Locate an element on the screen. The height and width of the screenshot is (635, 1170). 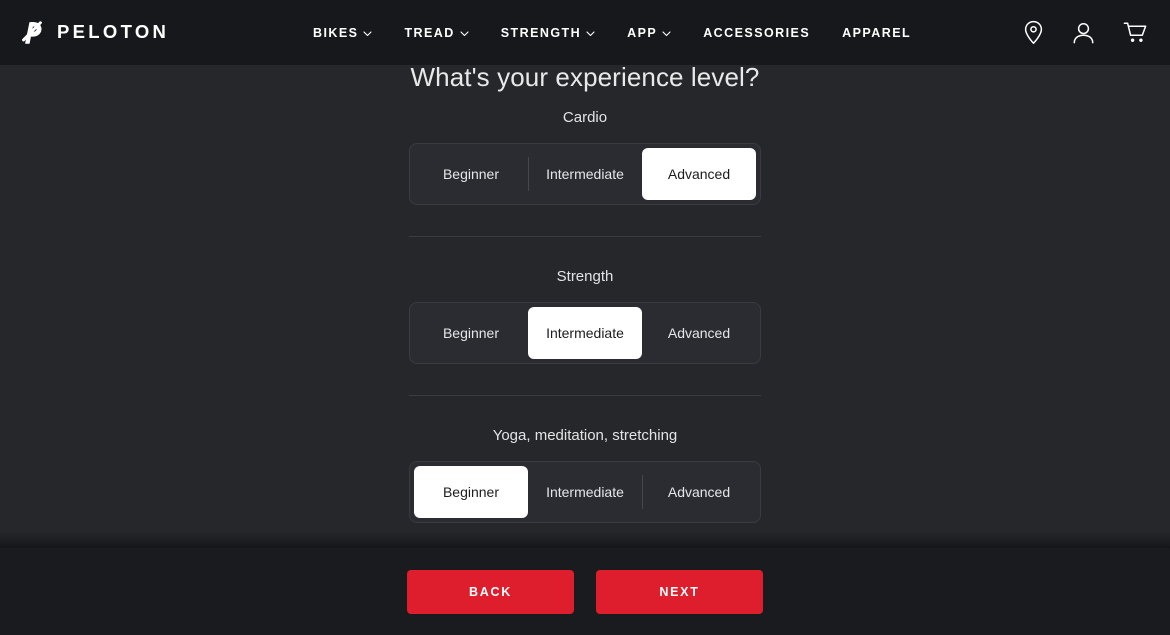
account-person-icon is located at coordinates (1083, 33).